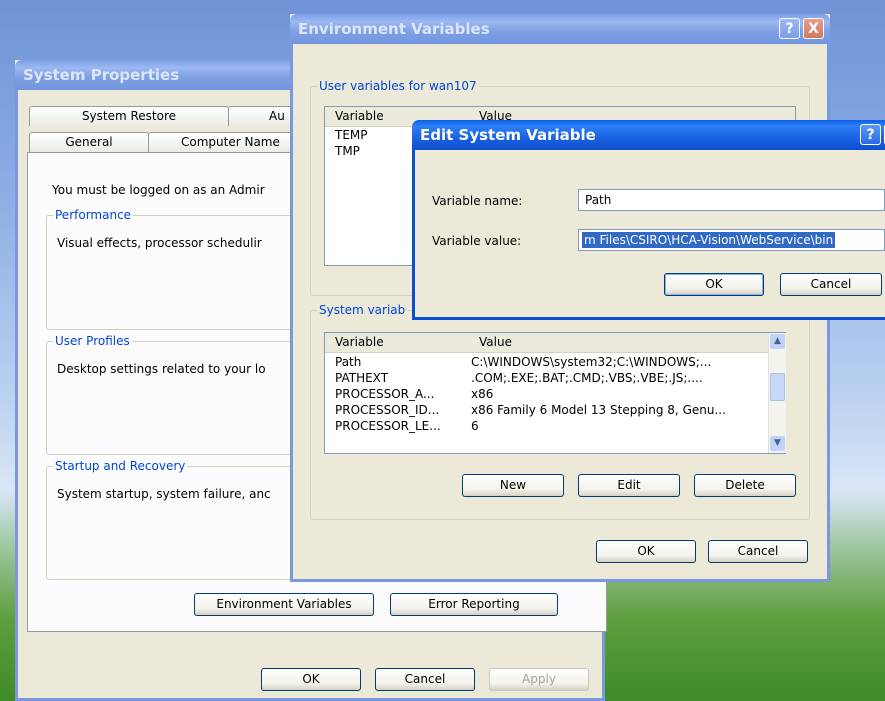  I want to click on user-variables-label: User variables for wan107, so click(398, 86).